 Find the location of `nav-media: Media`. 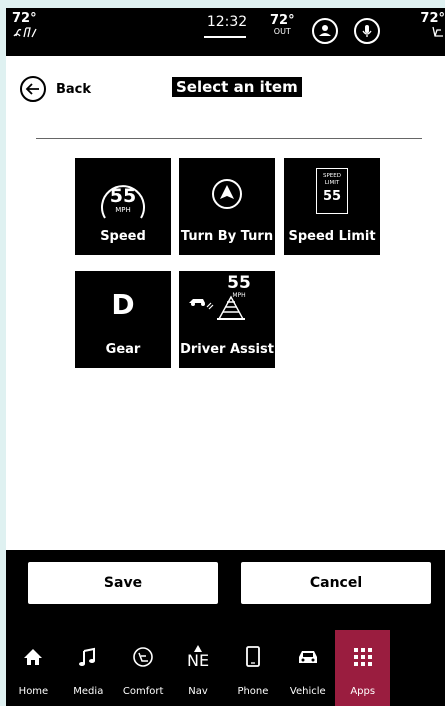

nav-media: Media is located at coordinates (88, 668).